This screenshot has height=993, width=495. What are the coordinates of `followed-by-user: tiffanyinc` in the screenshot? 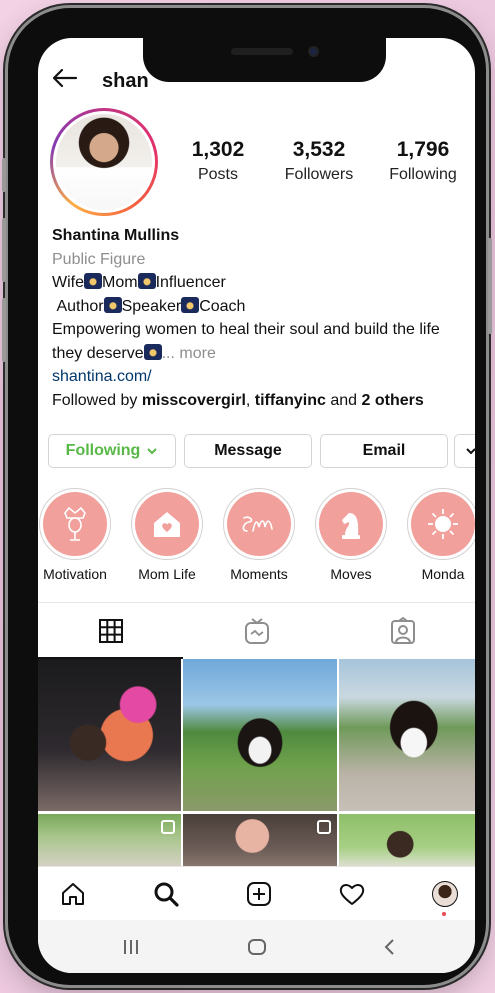 It's located at (290, 400).